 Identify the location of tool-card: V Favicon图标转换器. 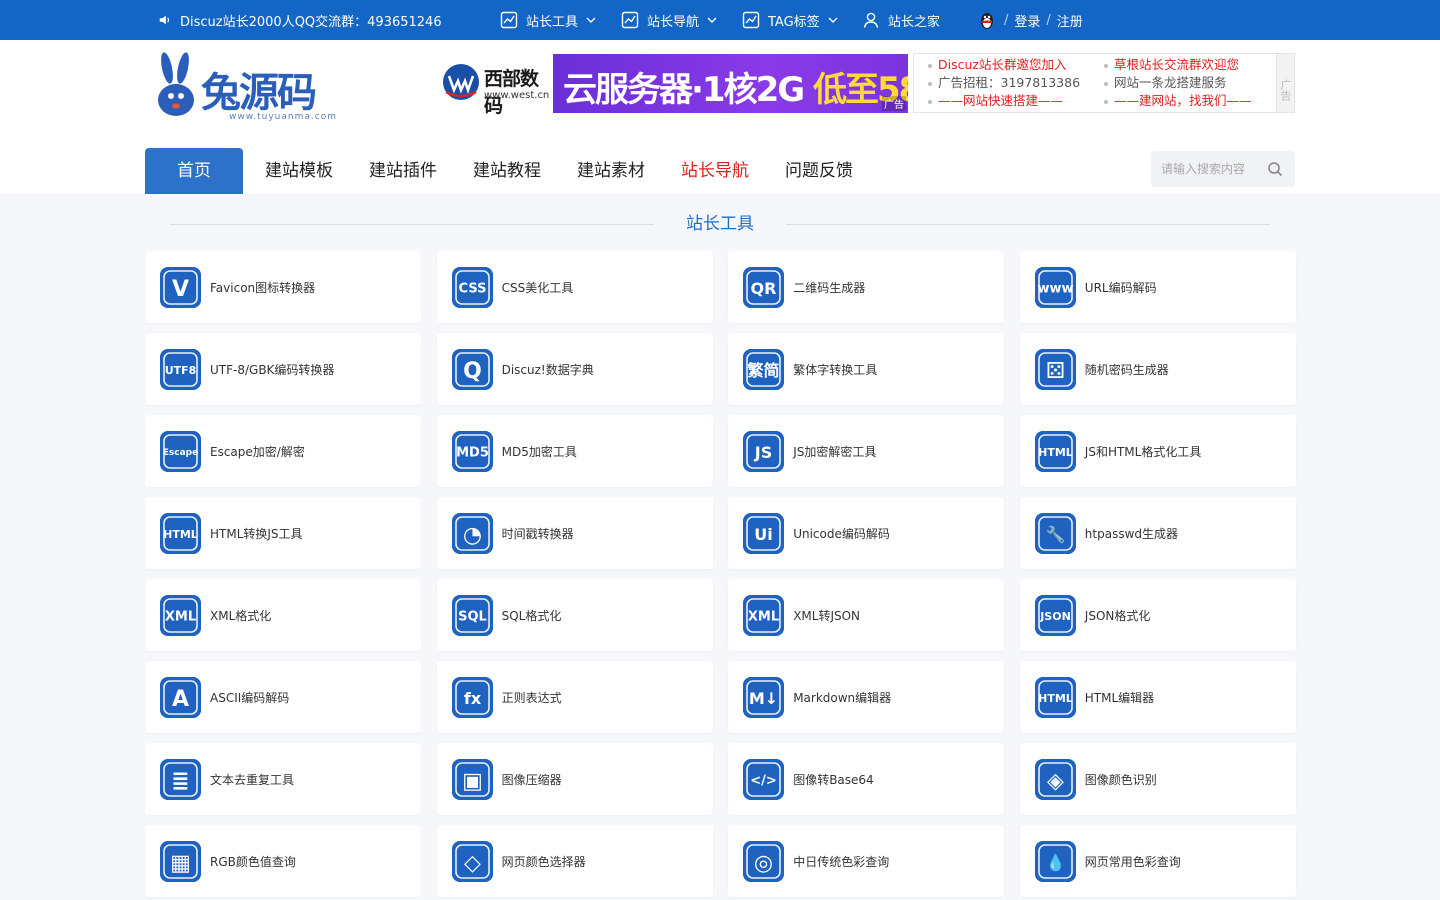
(283, 287).